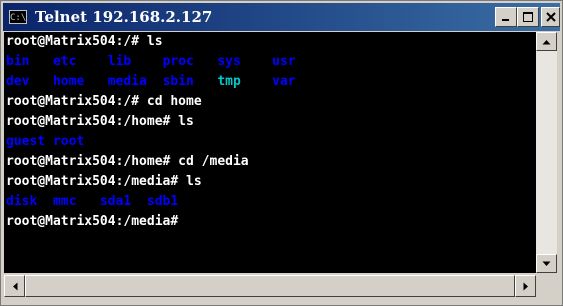 This screenshot has height=306, width=563. Describe the element at coordinates (546, 152) in the screenshot. I see `vertical-scrollbar` at that location.